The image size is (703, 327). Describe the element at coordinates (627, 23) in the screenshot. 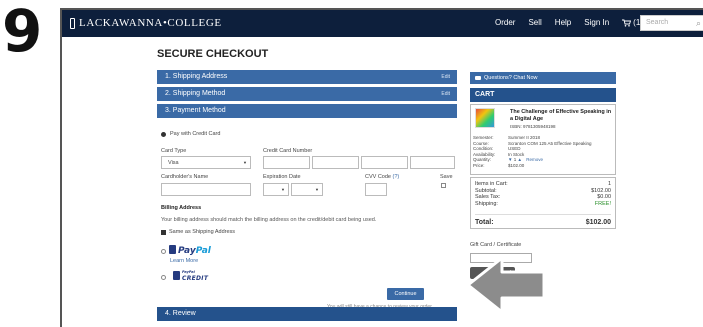

I see `shopping-cart-icon` at that location.